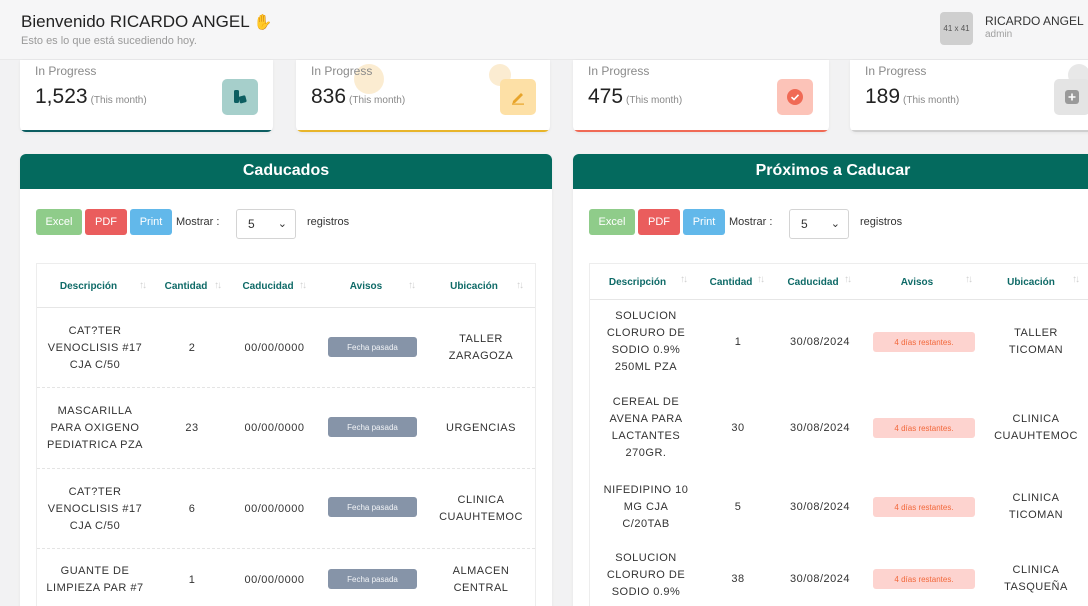 The width and height of the screenshot is (1088, 606). I want to click on stat-value: 1,523 (This month), so click(91, 96).